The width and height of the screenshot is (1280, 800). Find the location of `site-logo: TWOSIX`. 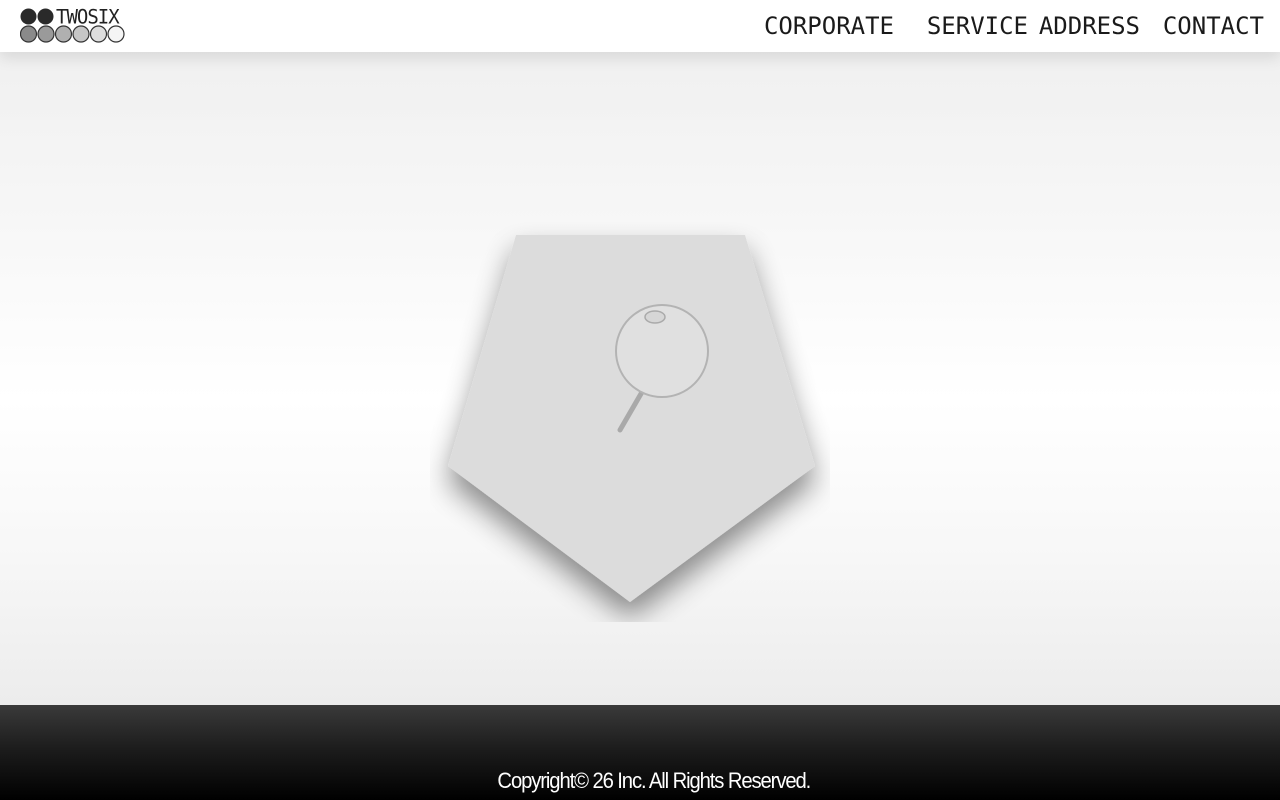

site-logo: TWOSIX is located at coordinates (73, 24).